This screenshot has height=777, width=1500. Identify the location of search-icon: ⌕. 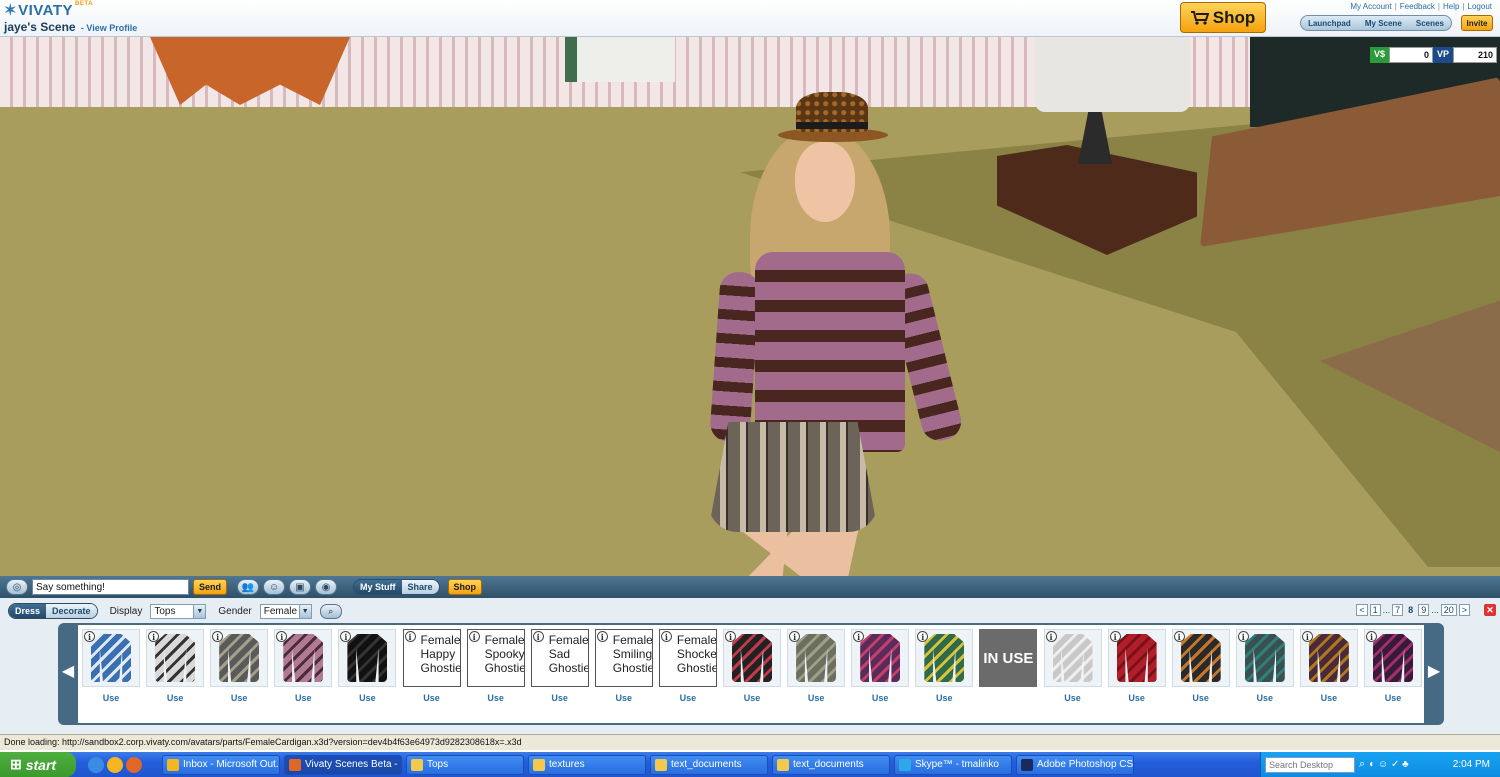
(1362, 764).